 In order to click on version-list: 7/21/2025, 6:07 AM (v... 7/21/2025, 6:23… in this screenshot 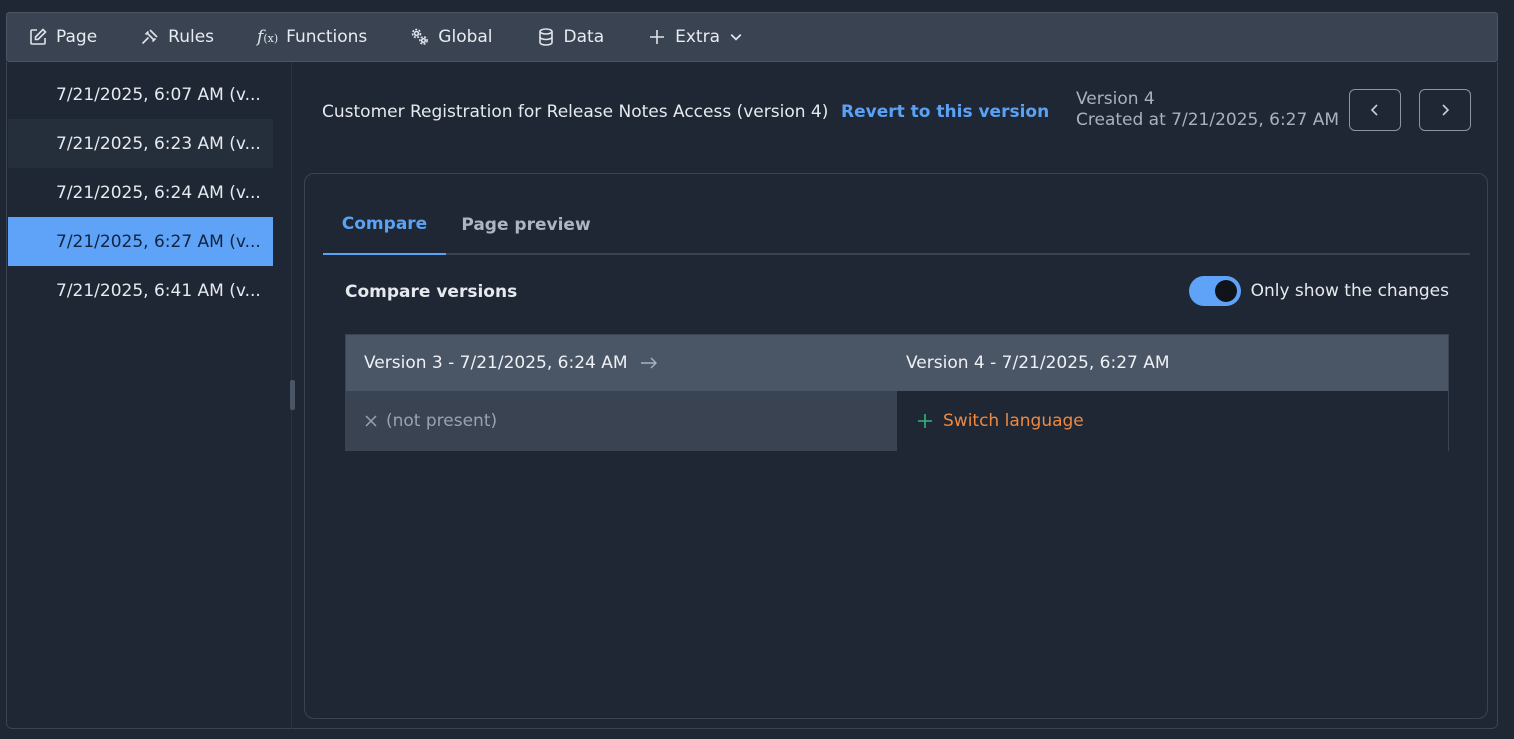, I will do `click(140, 192)`.